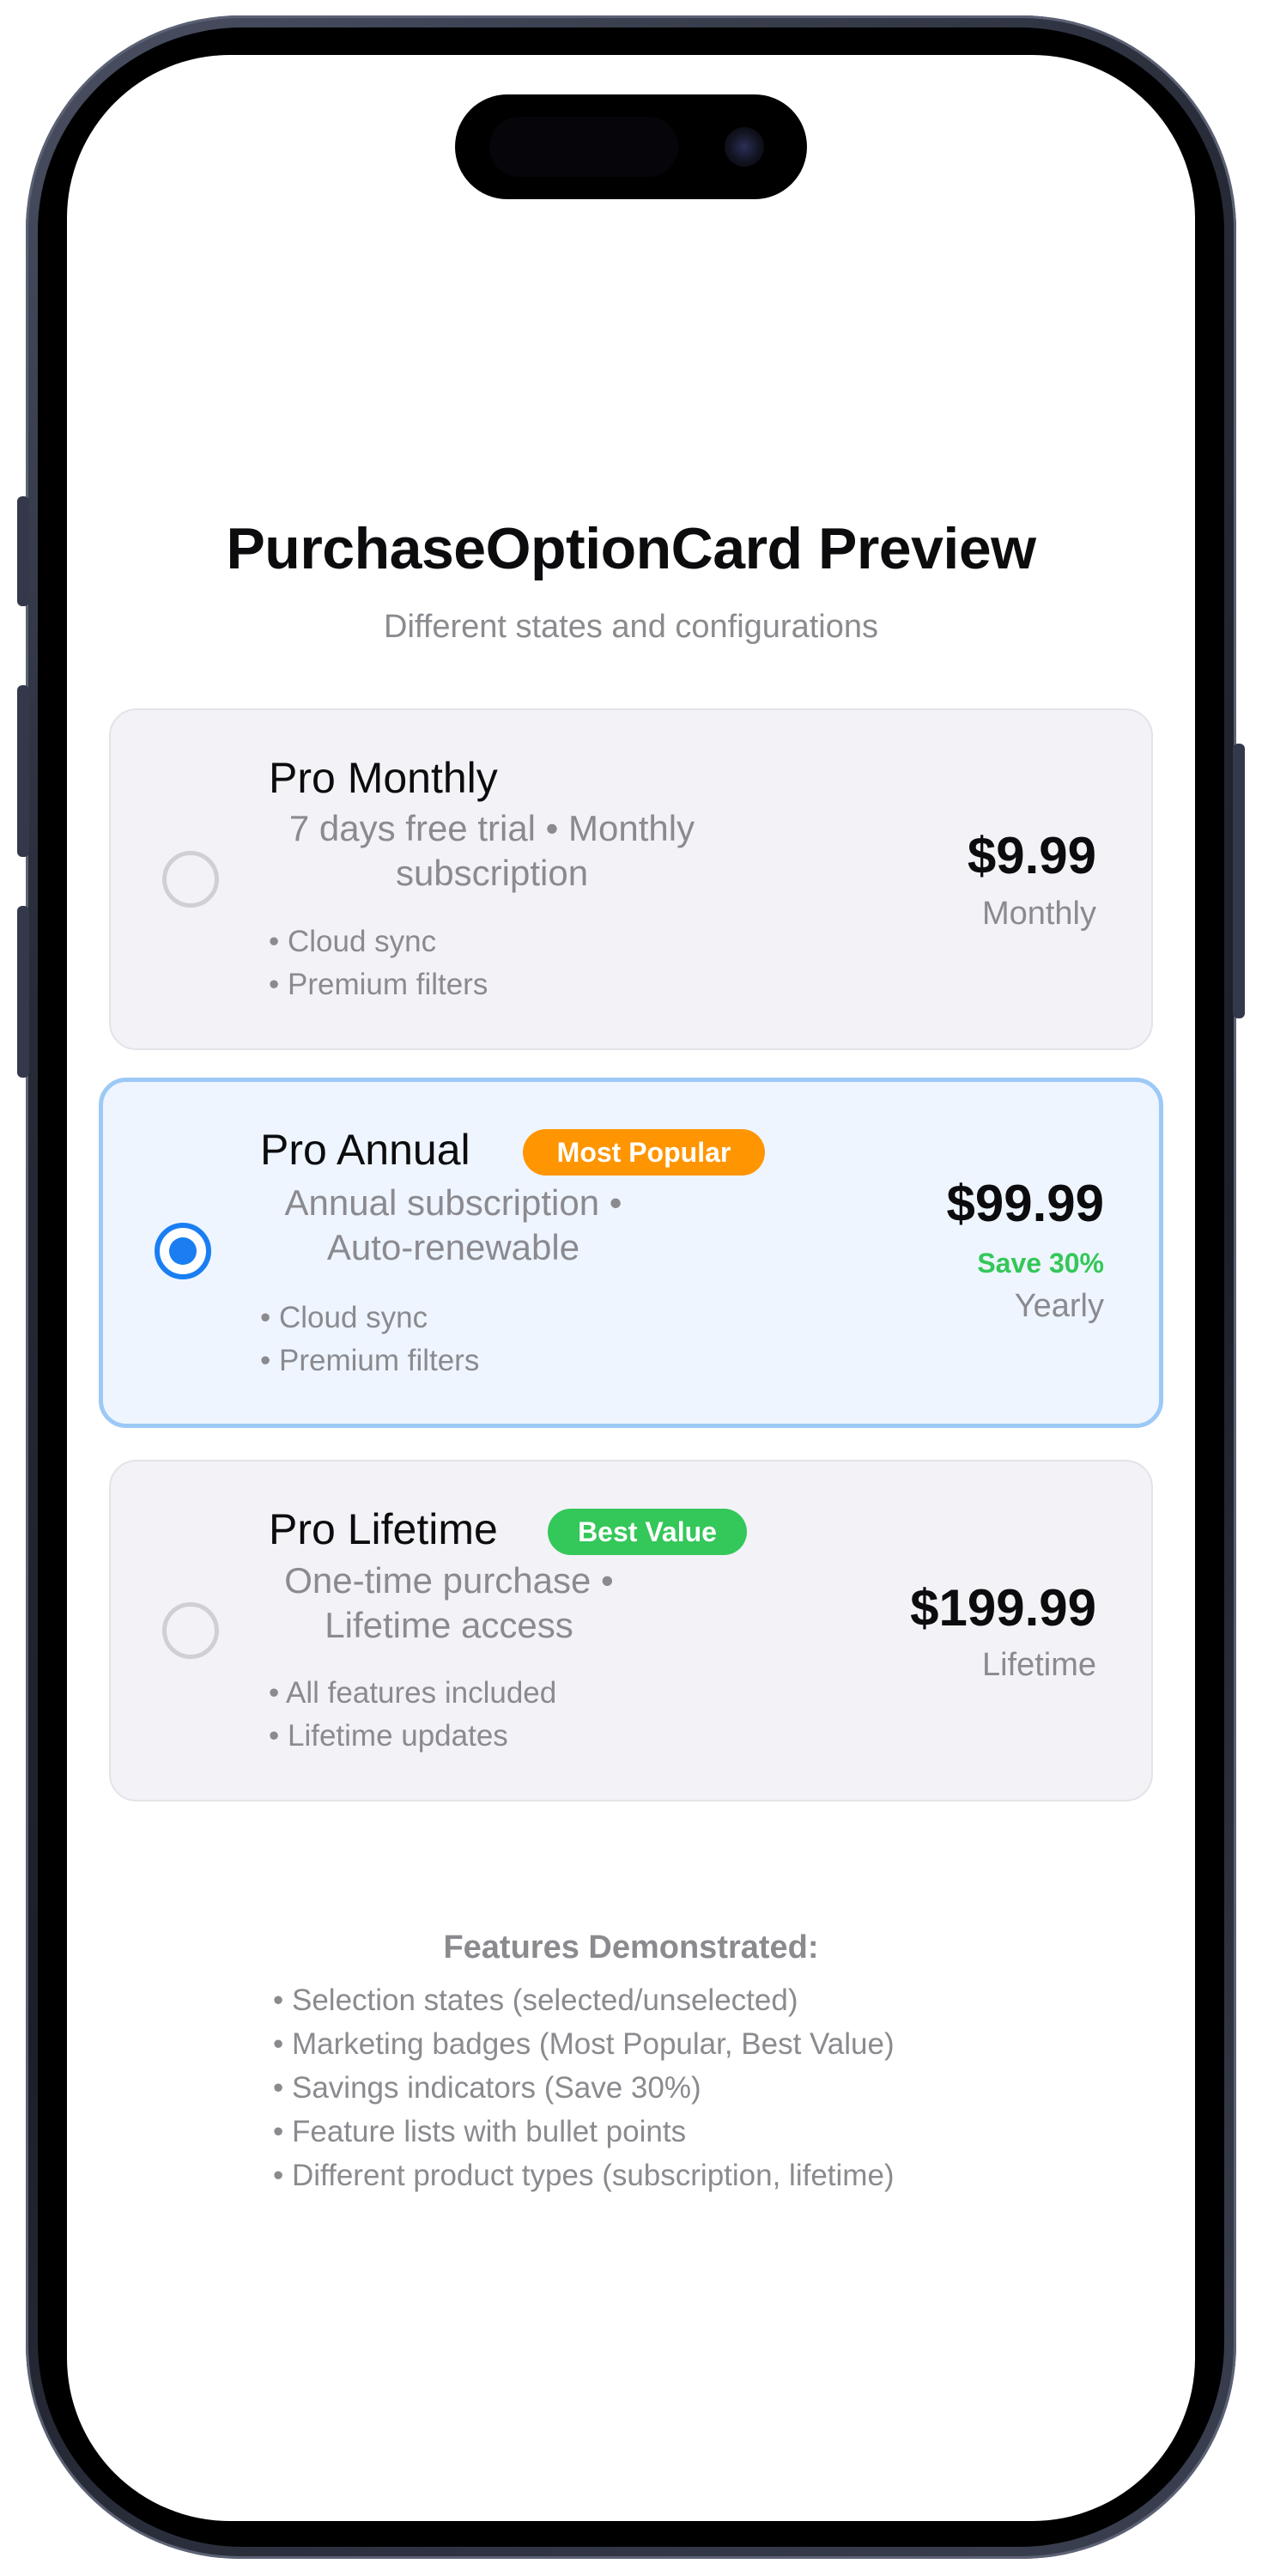 The height and width of the screenshot is (2576, 1262). What do you see at coordinates (383, 1529) in the screenshot?
I see `option-name: Pro Lifetime` at bounding box center [383, 1529].